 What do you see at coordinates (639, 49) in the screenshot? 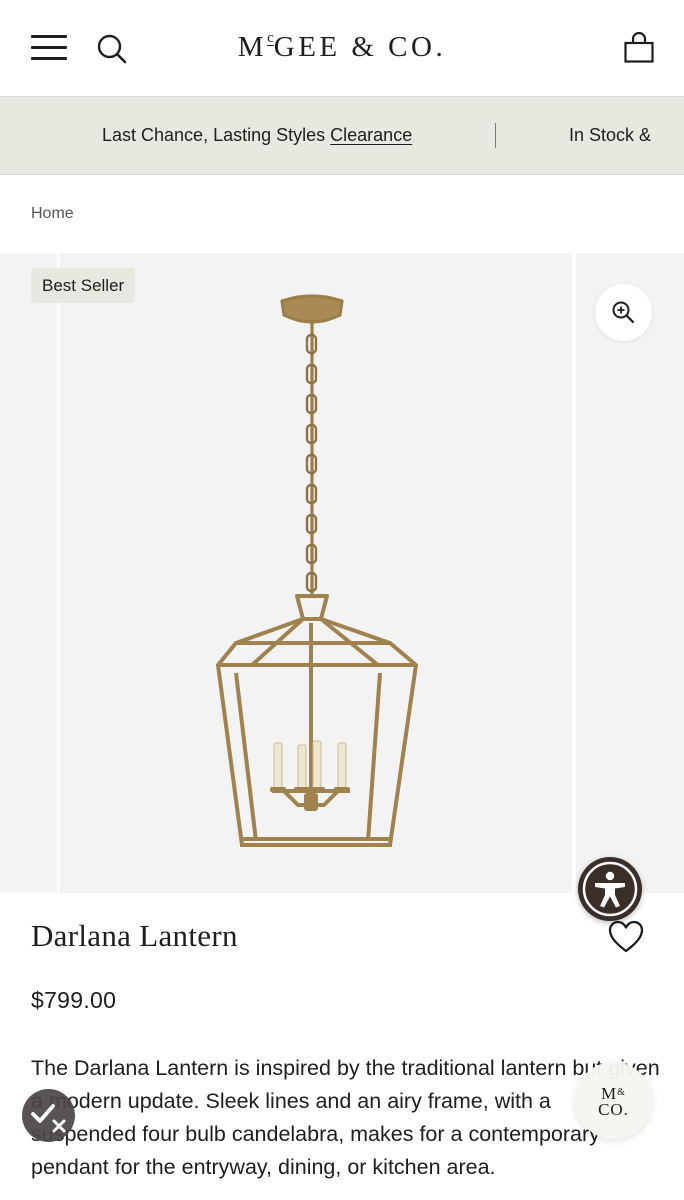
I see `shopping-bag-icon` at bounding box center [639, 49].